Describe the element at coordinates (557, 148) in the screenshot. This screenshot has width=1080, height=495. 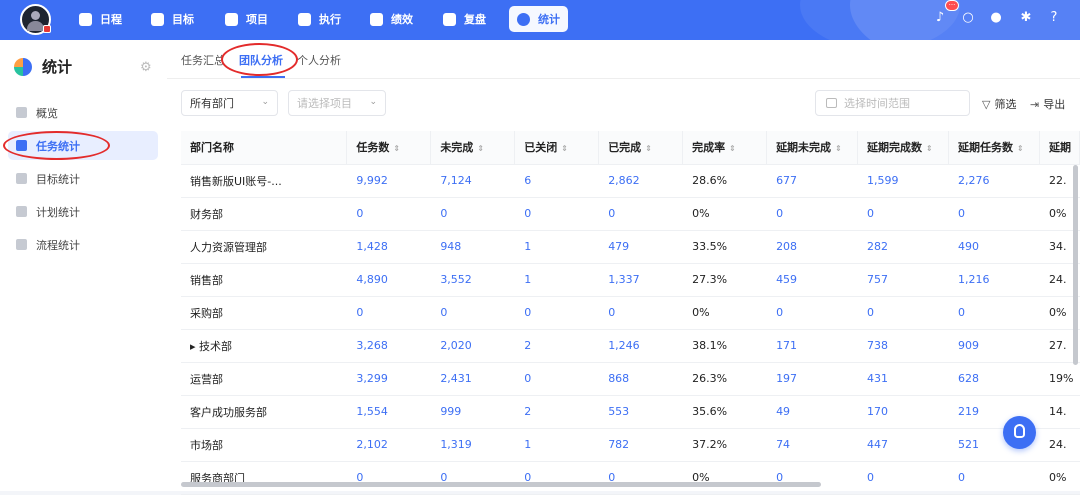
I see `column-header: 已关闭 ⇕` at that location.